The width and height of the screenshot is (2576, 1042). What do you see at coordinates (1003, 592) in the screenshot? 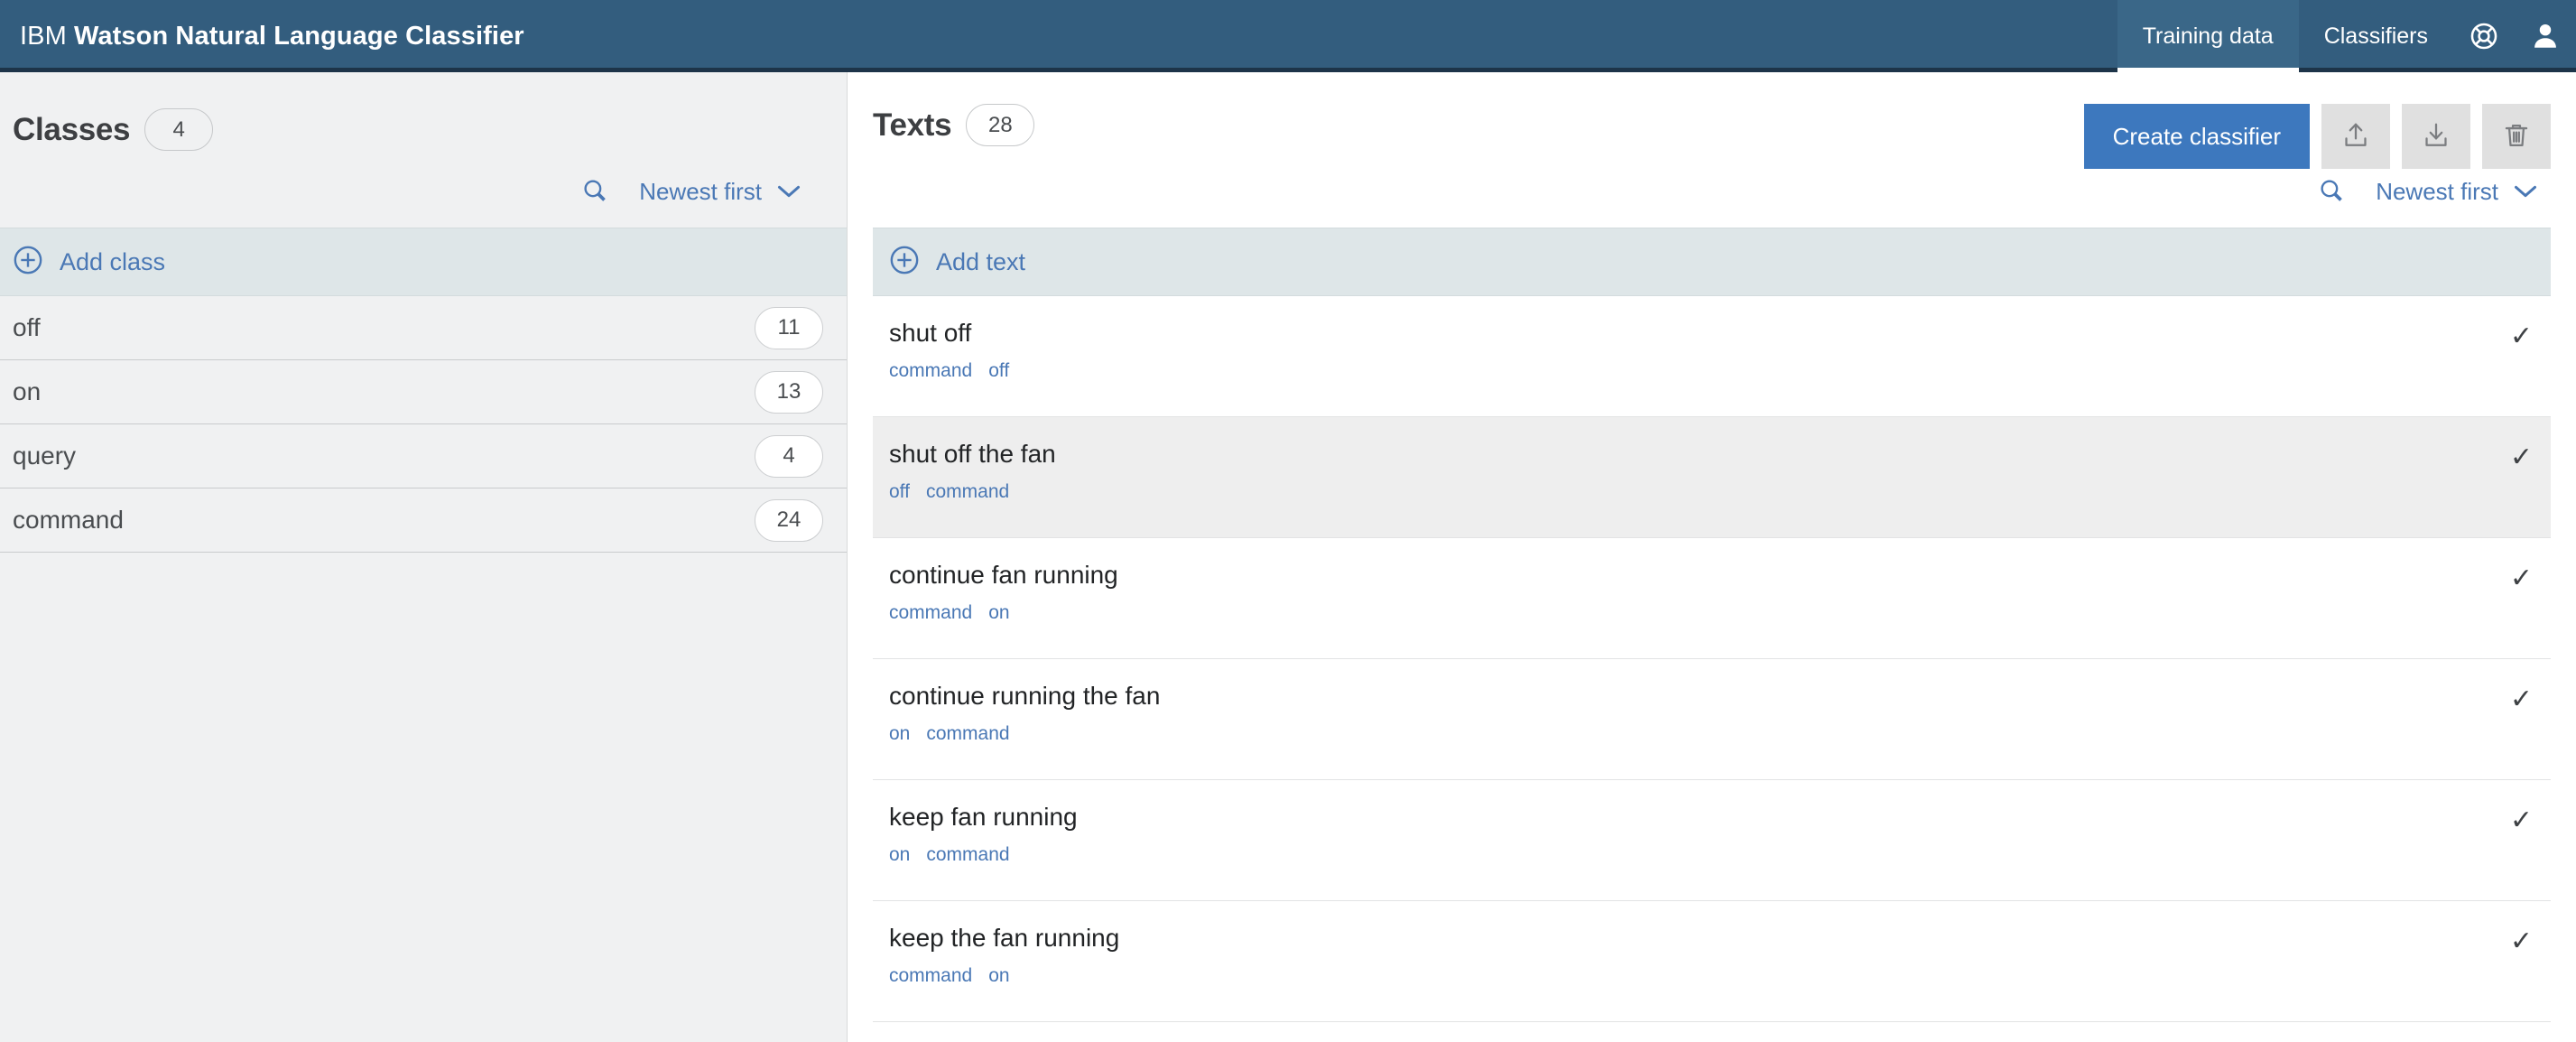
I see `text-row-content: continue fan running command on` at bounding box center [1003, 592].